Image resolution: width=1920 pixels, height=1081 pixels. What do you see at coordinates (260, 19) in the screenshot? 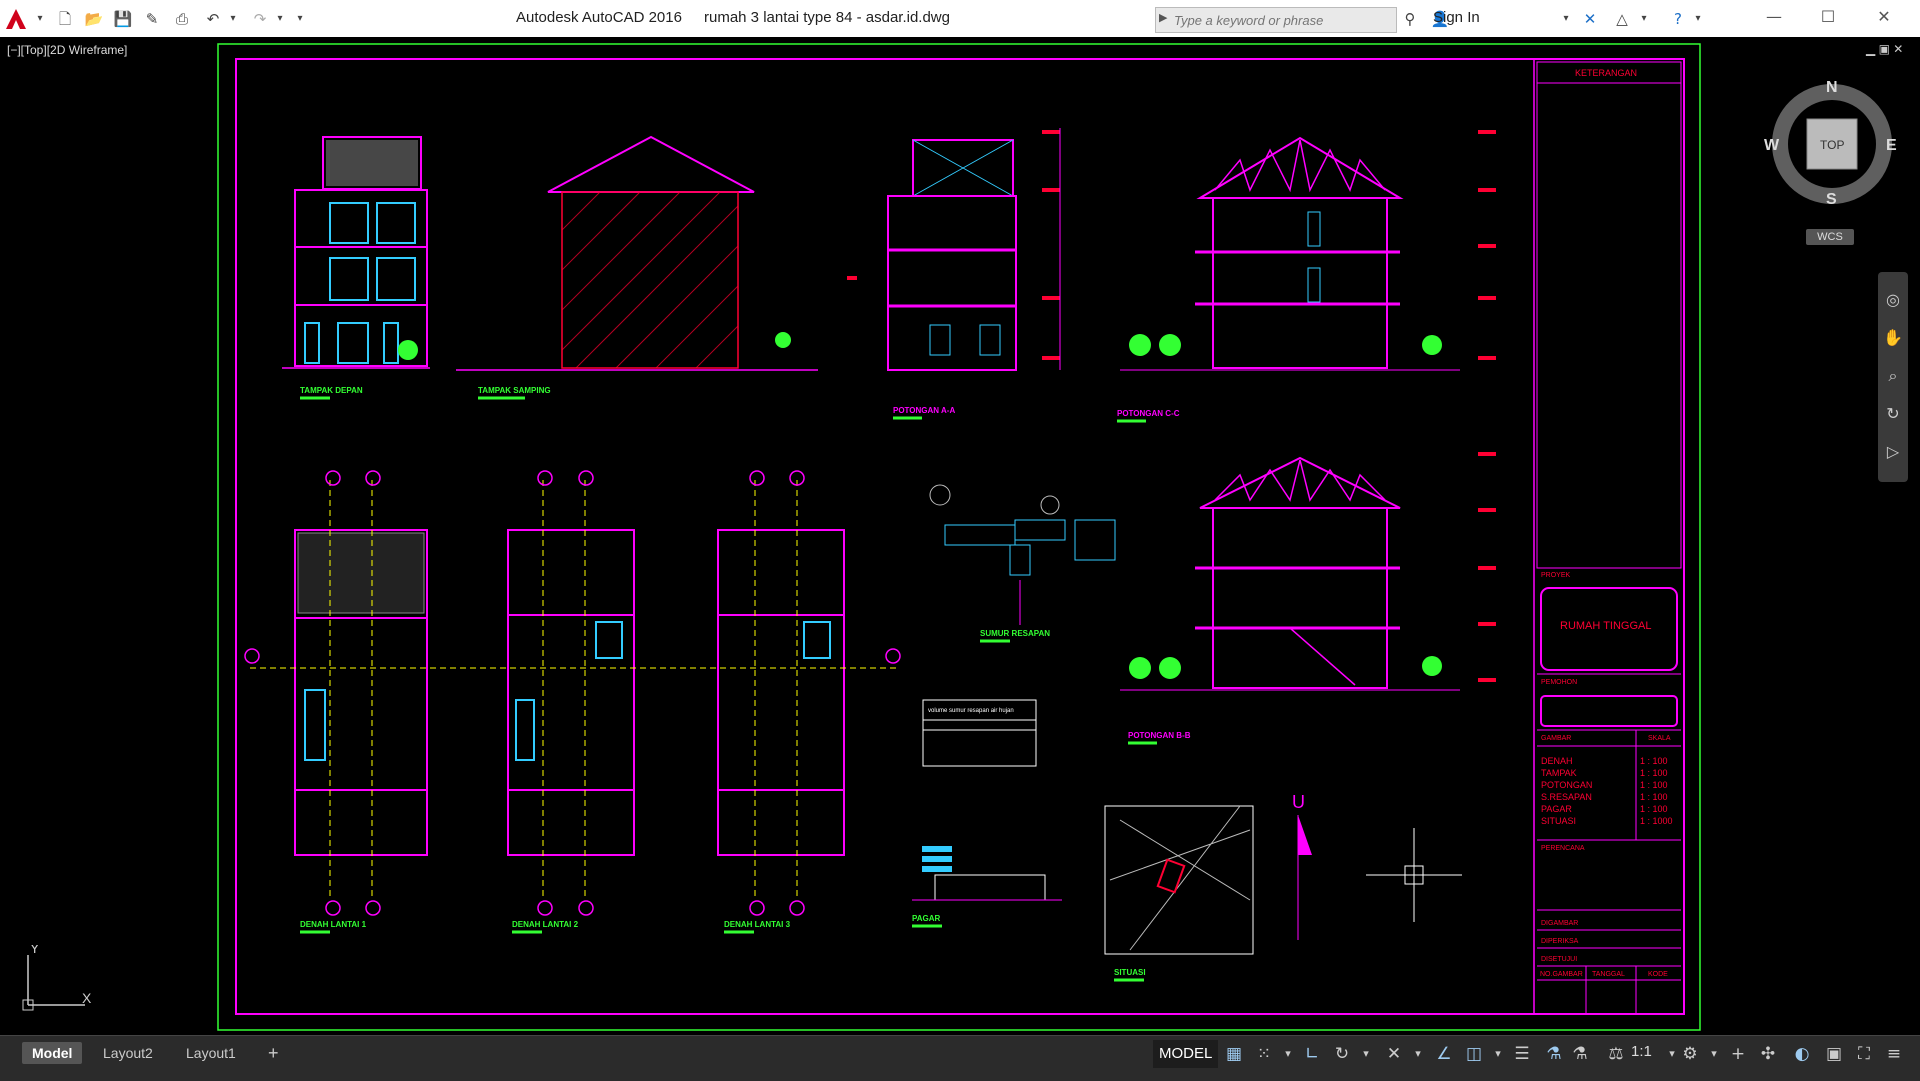
I see `redo-icon: ↷` at bounding box center [260, 19].